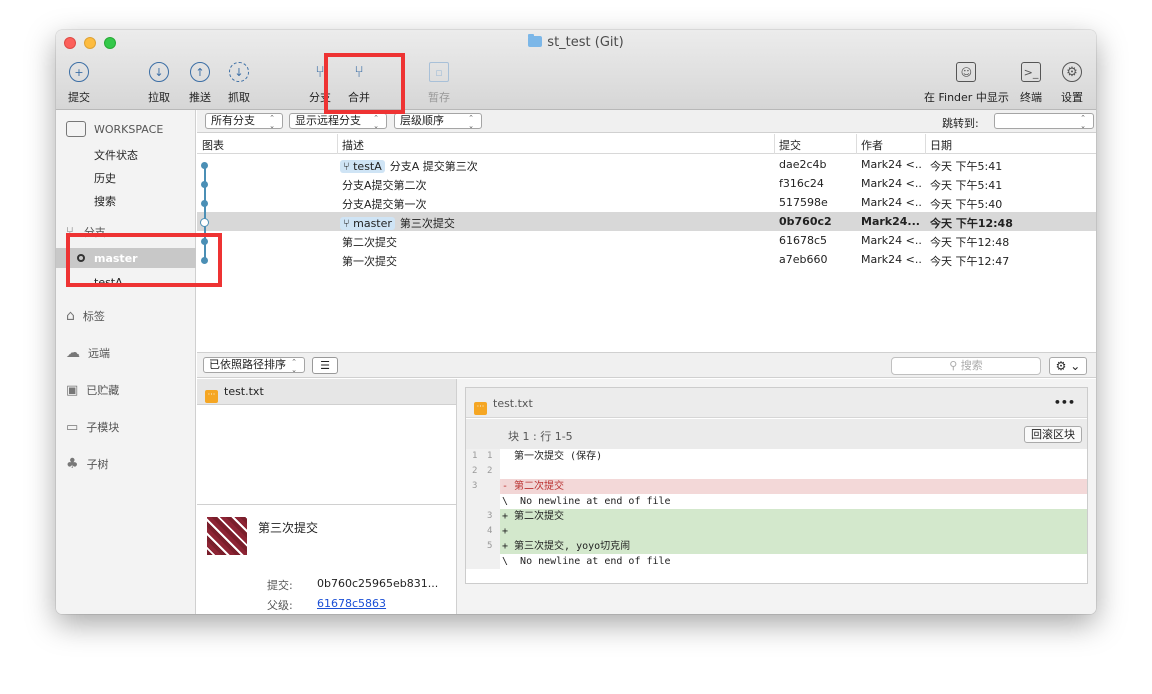 Image resolution: width=1152 pixels, height=694 pixels. Describe the element at coordinates (1072, 83) in the screenshot. I see `settings-button: ⚙ 设置` at that location.